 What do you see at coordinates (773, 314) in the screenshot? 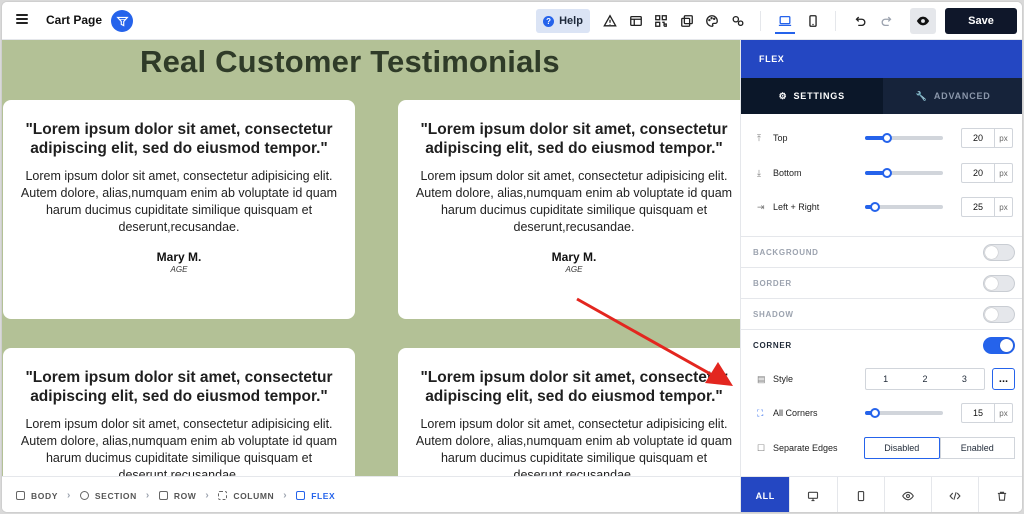
I see `section-label: SHADOW` at bounding box center [773, 314].